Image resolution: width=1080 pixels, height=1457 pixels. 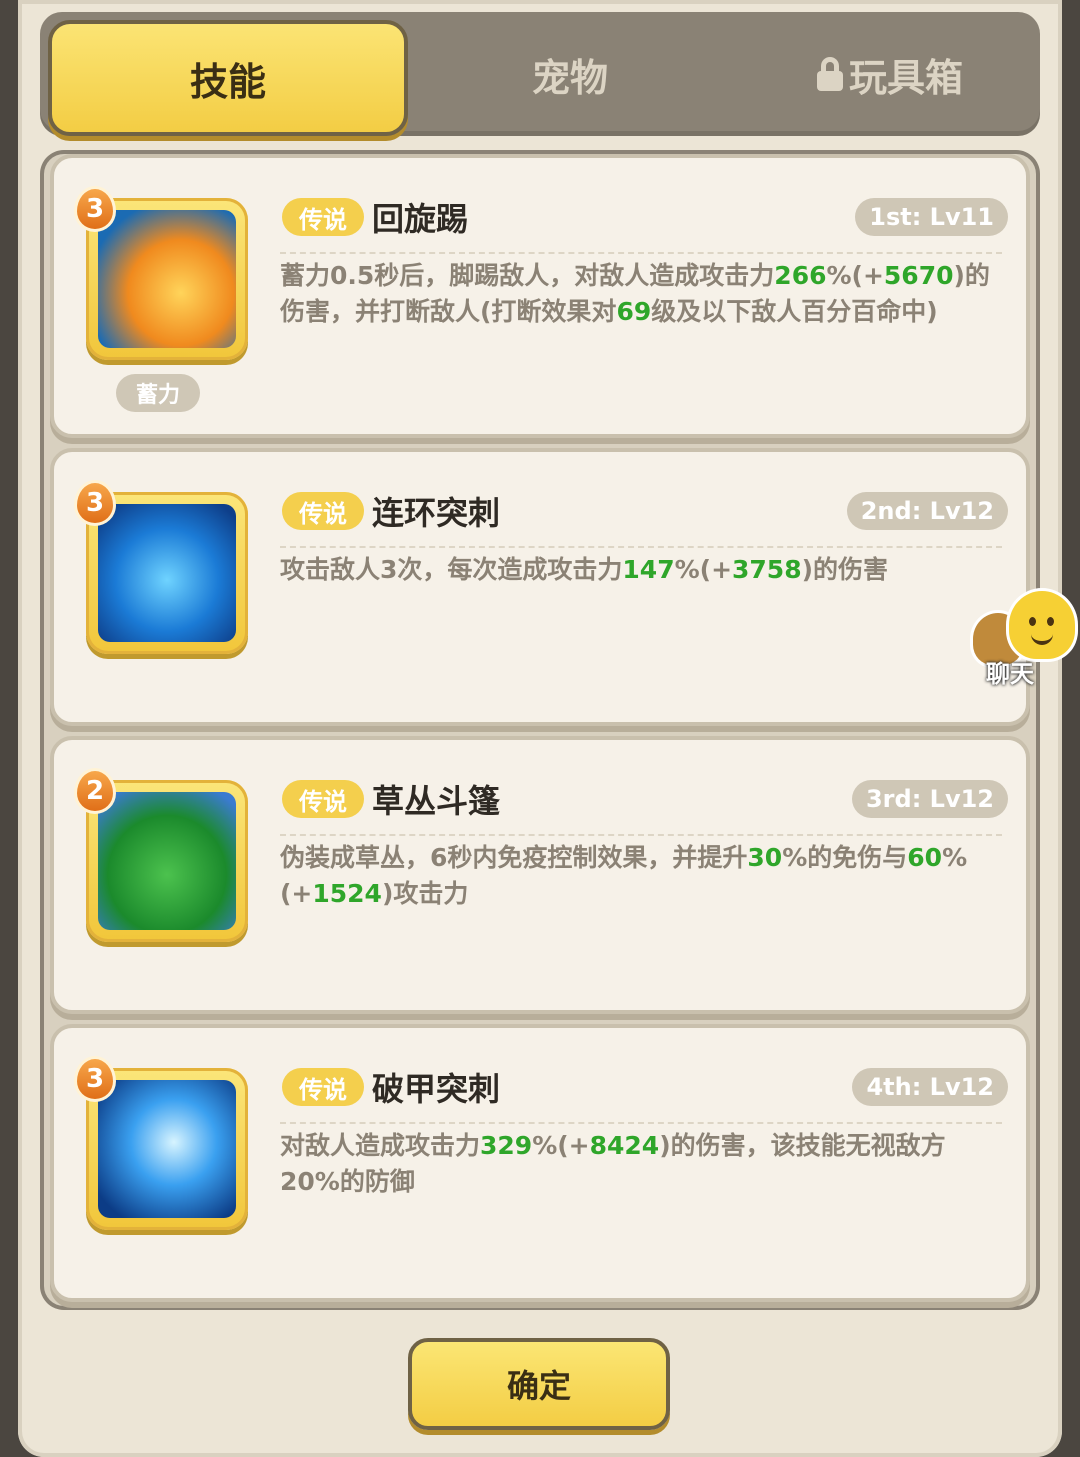 What do you see at coordinates (227, 81) in the screenshot?
I see `tab-skills-label: 技能` at bounding box center [227, 81].